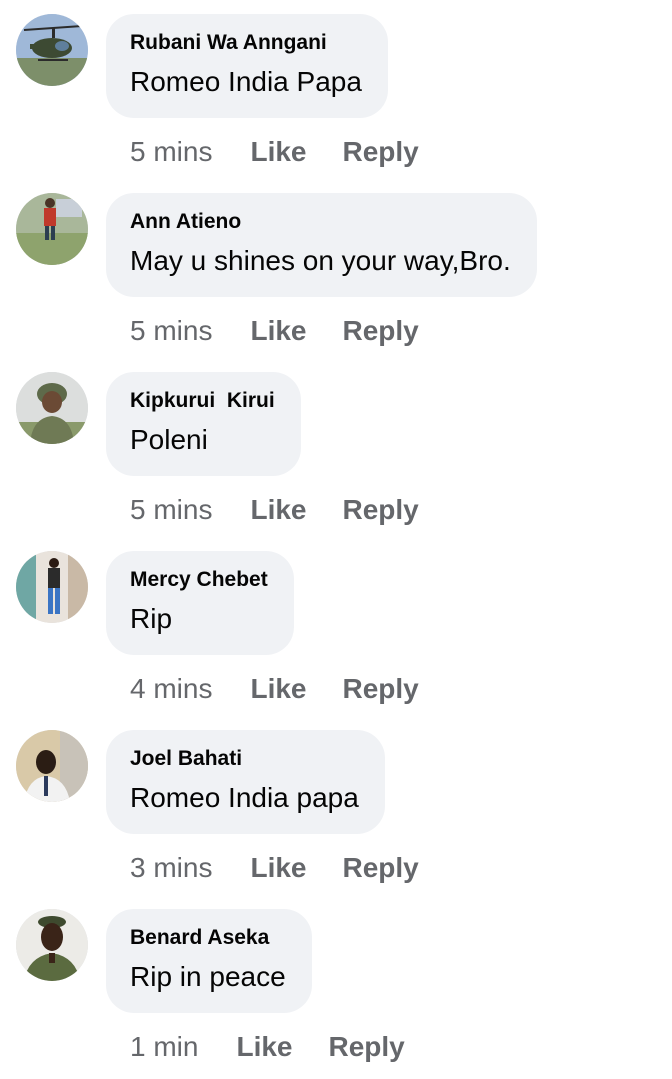 This screenshot has width=672, height=1079. I want to click on comment-text: Romeo India papa, so click(244, 797).